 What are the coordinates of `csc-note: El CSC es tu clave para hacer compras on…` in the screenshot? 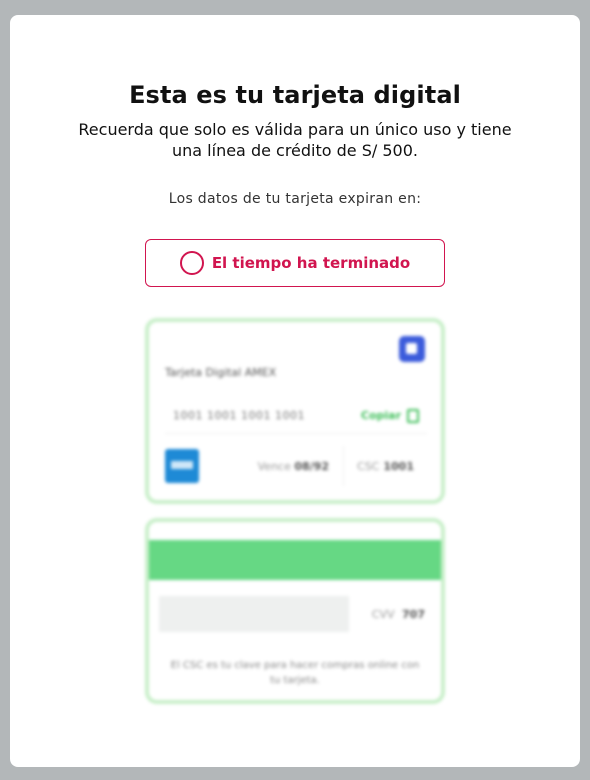 It's located at (295, 673).